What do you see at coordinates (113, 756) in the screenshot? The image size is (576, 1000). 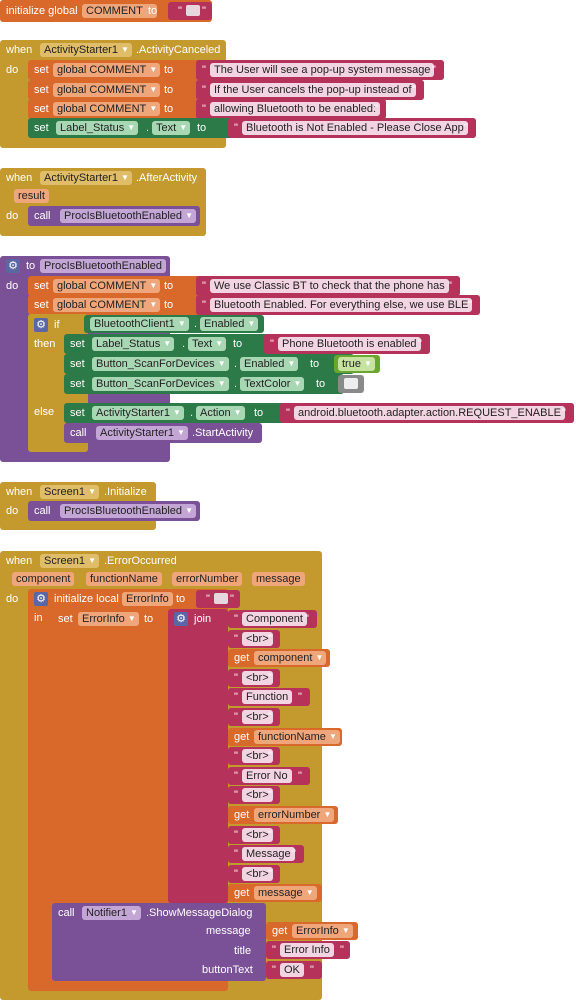 I see `set-local-block: set ErrorInfo ▼ to` at bounding box center [113, 756].